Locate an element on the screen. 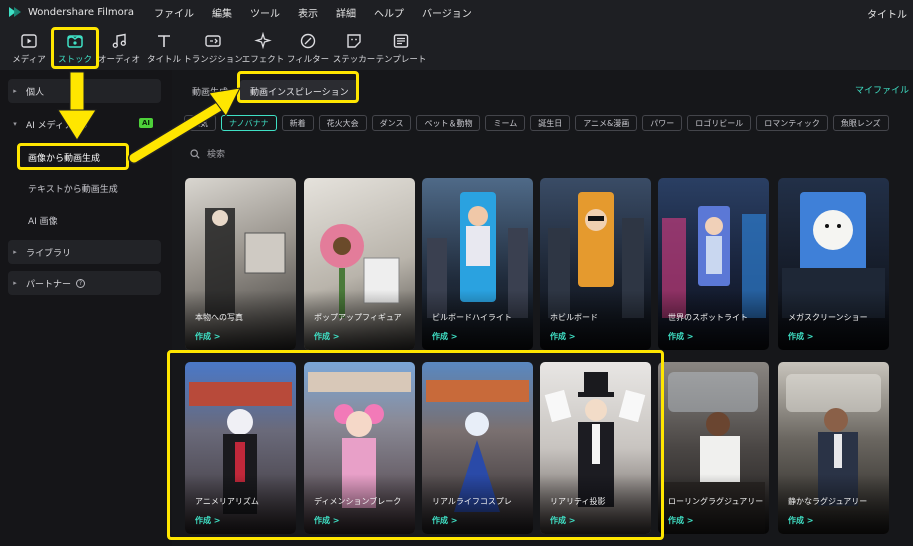 This screenshot has height=546, width=913. effect-sparkle-icon is located at coordinates (263, 41).